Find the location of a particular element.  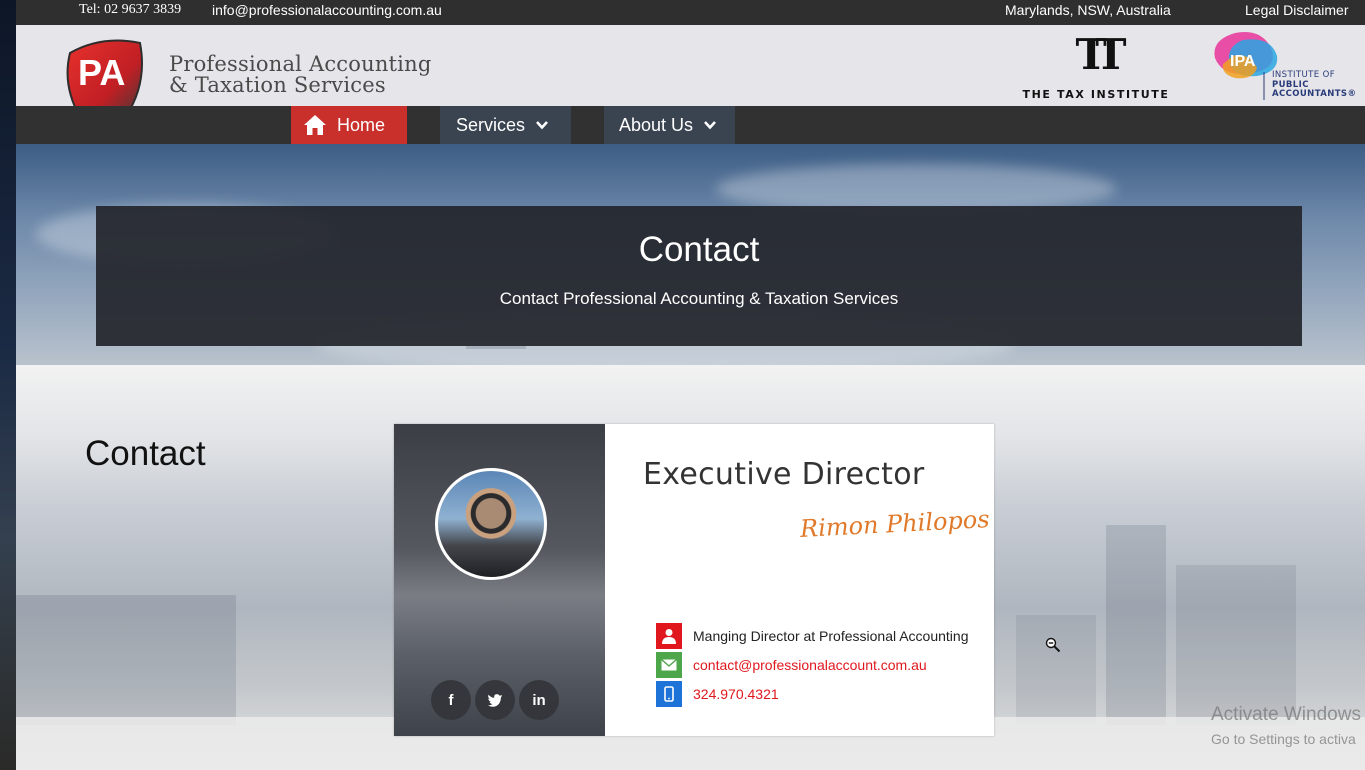

signature-text: Rimon Philopos is located at coordinates (895, 524).